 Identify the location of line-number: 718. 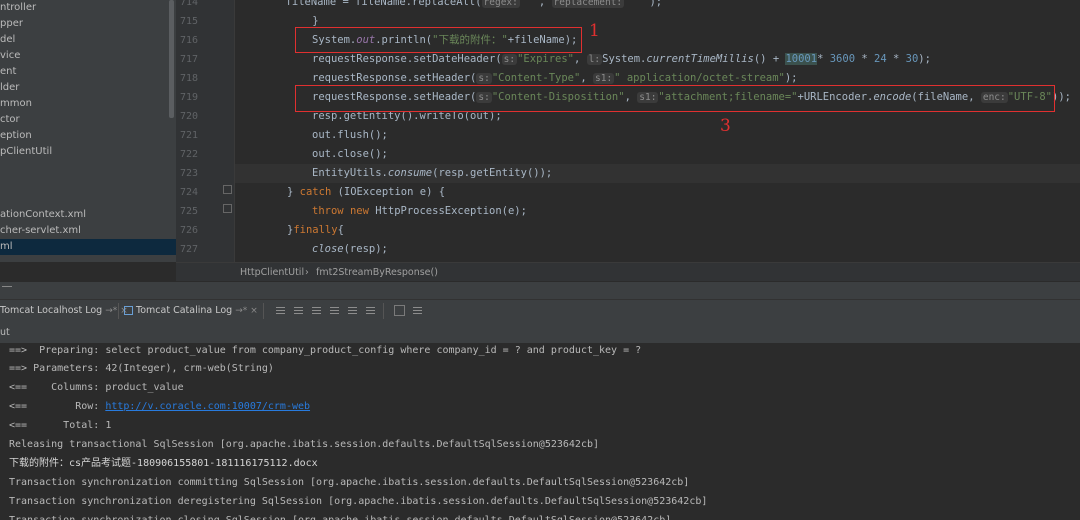
(188, 78).